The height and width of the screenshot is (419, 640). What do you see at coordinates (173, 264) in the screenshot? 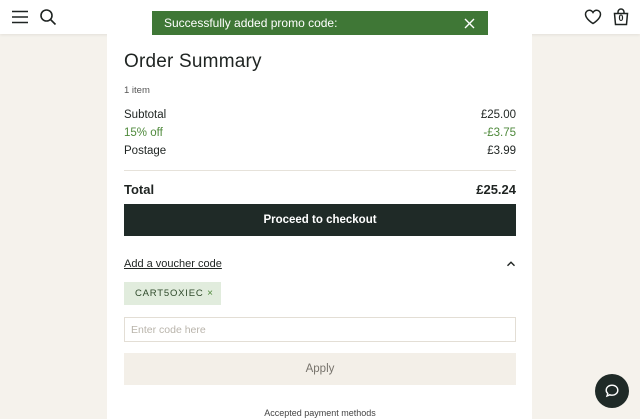
I see `add-voucher-link: Add a voucher code` at bounding box center [173, 264].